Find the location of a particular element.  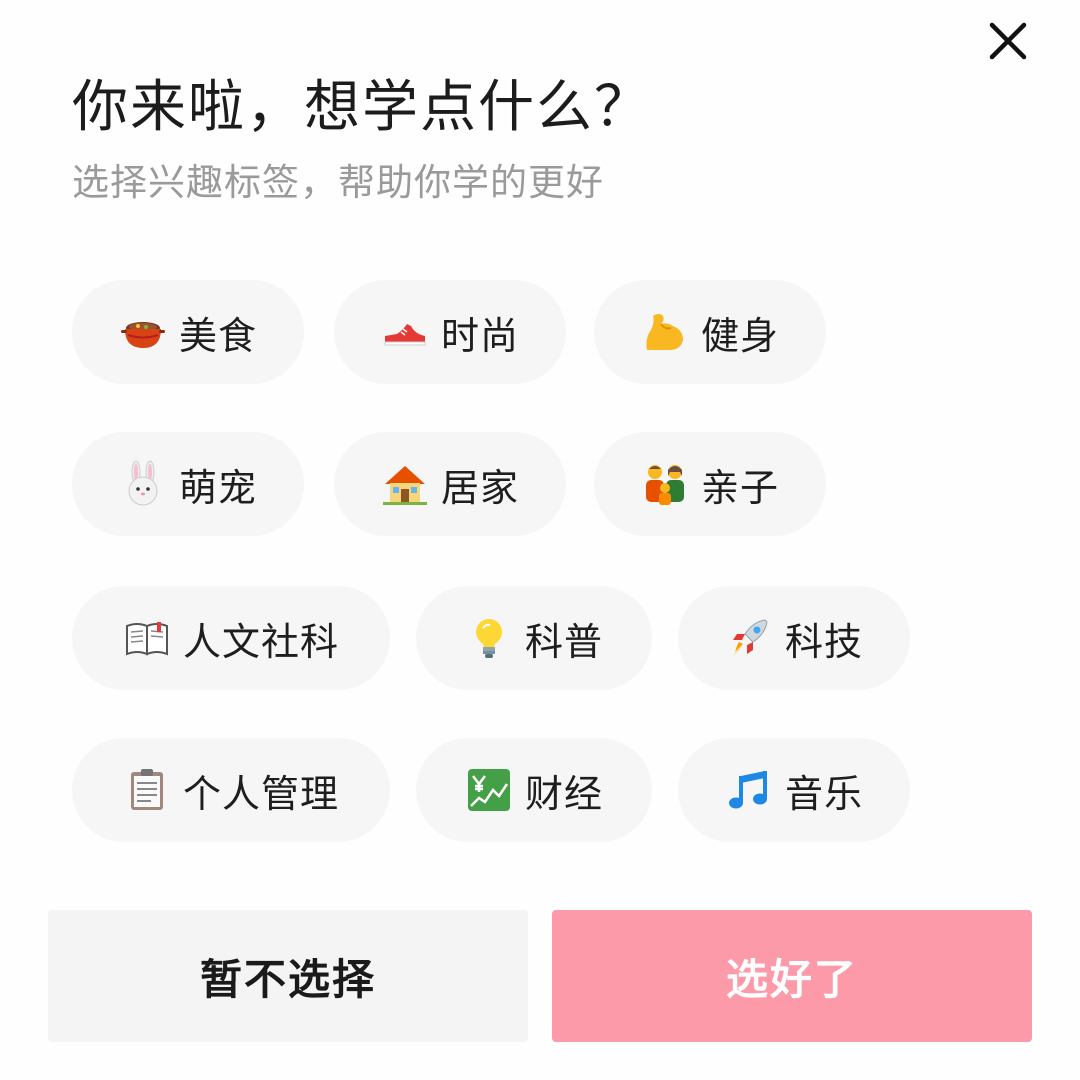

food-pot-icon is located at coordinates (143, 332).